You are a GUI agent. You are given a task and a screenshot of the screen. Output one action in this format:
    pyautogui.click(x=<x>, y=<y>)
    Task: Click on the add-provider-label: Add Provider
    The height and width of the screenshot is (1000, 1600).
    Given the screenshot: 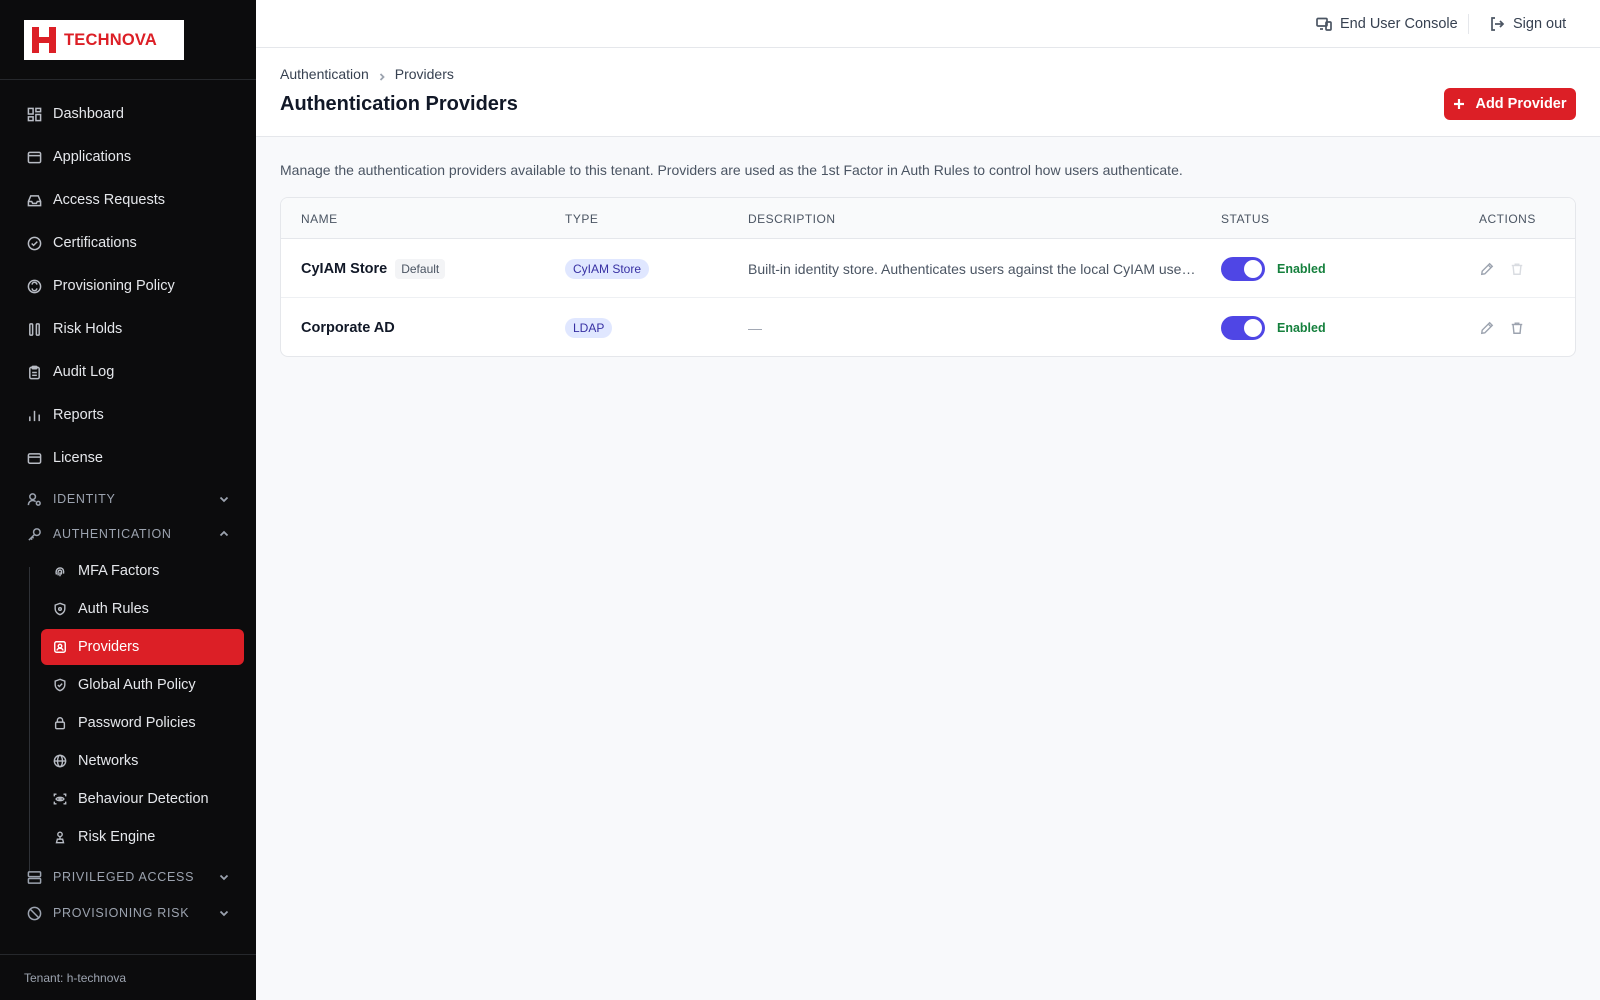 What is the action you would take?
    pyautogui.click(x=1521, y=104)
    